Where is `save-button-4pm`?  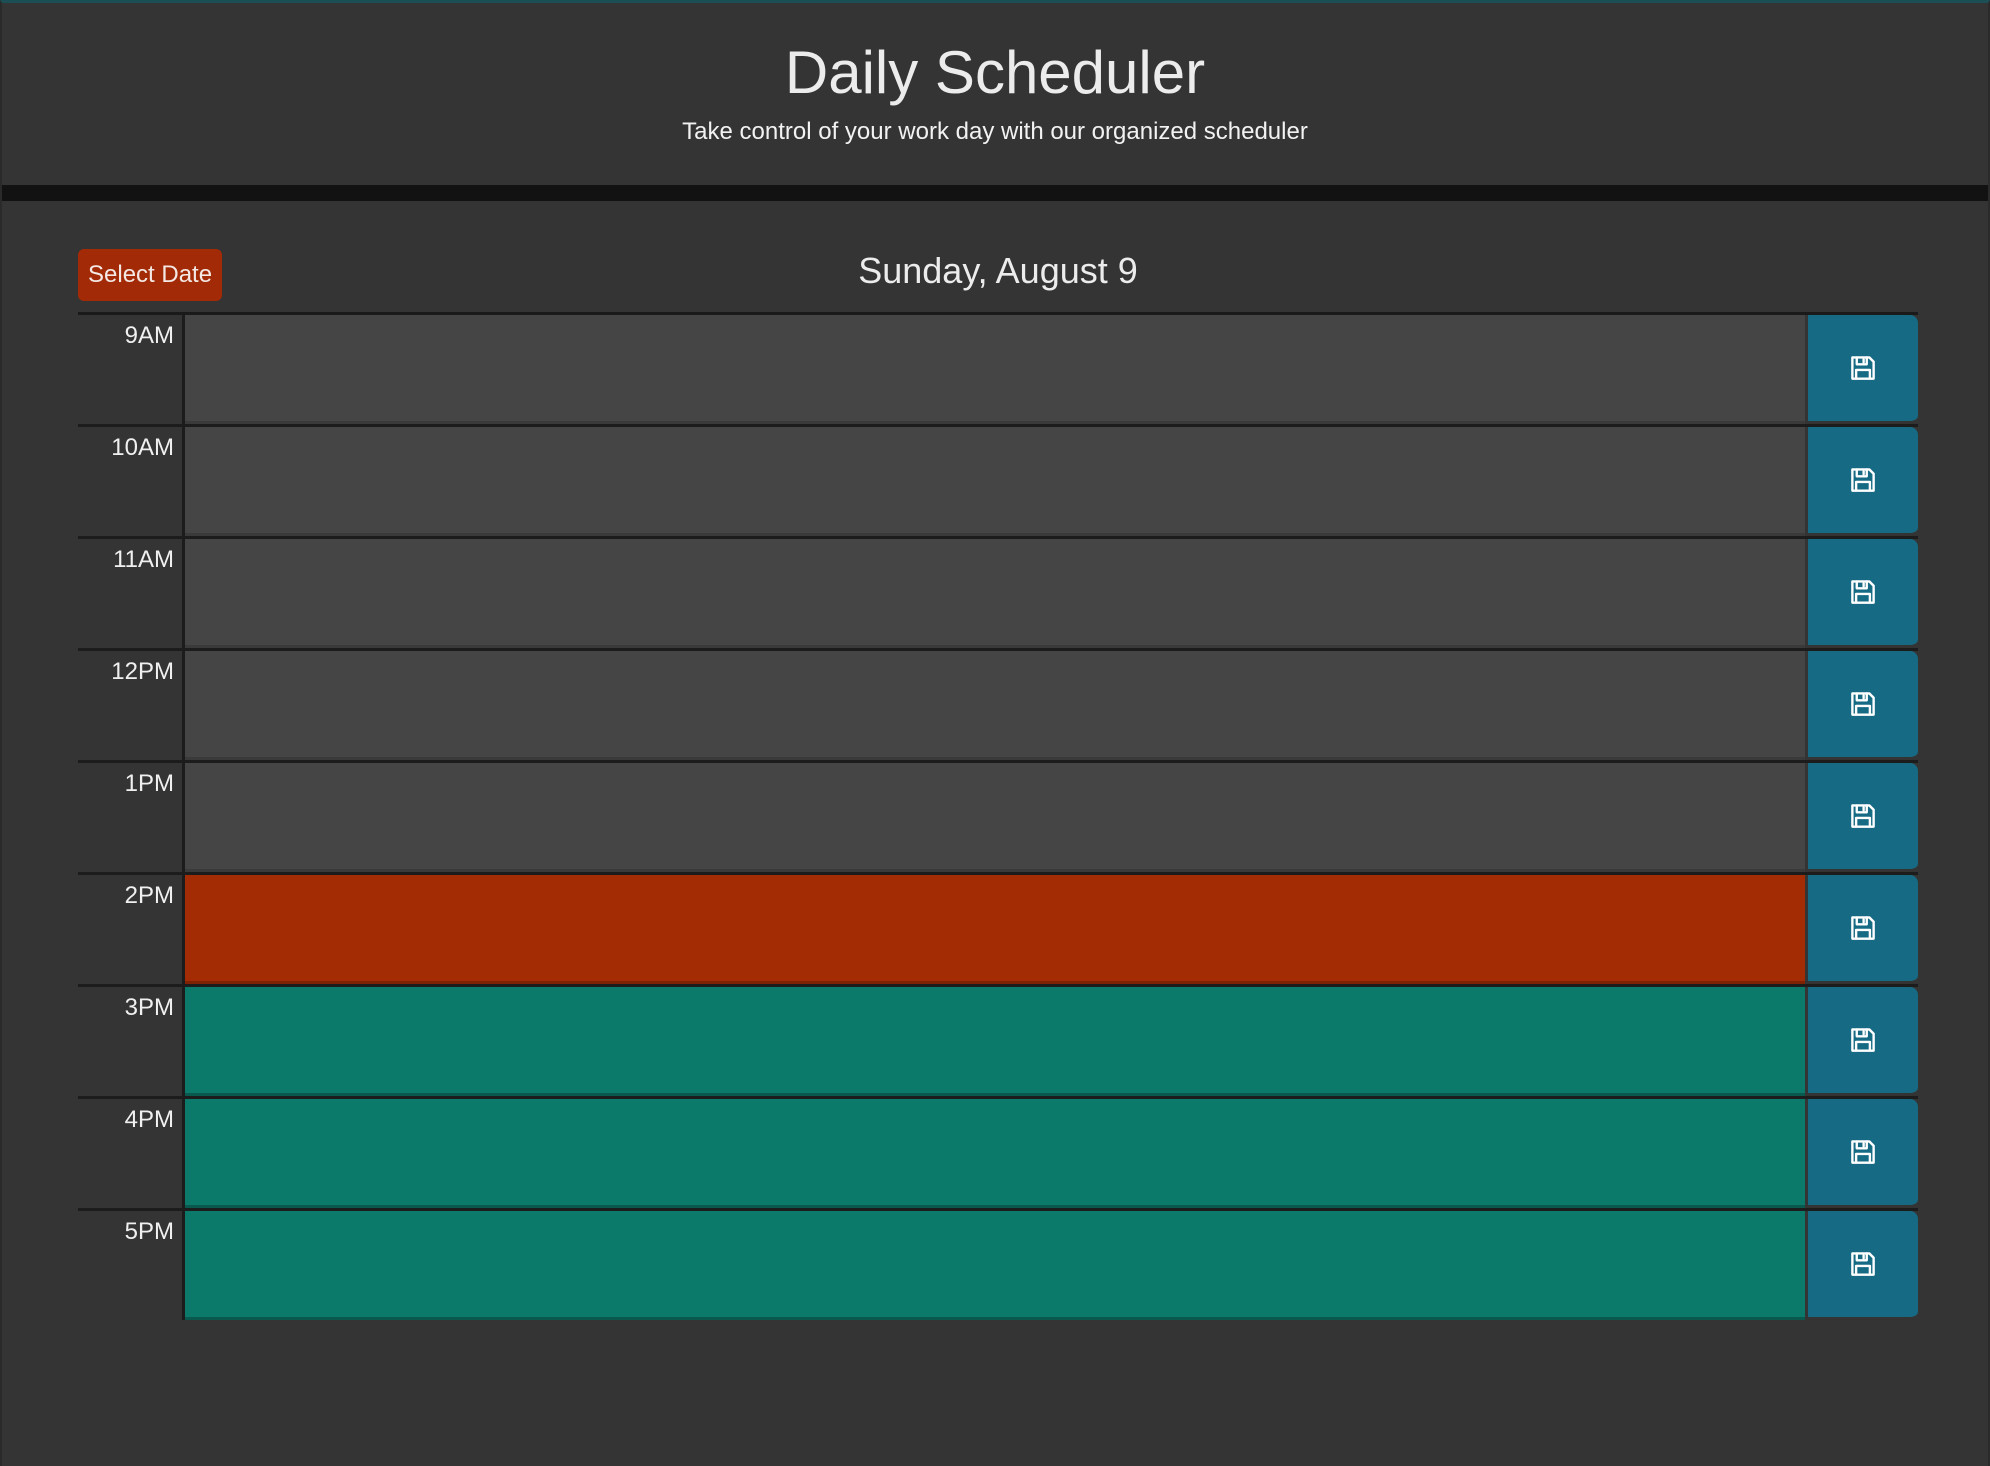
save-button-4pm is located at coordinates (1863, 1153).